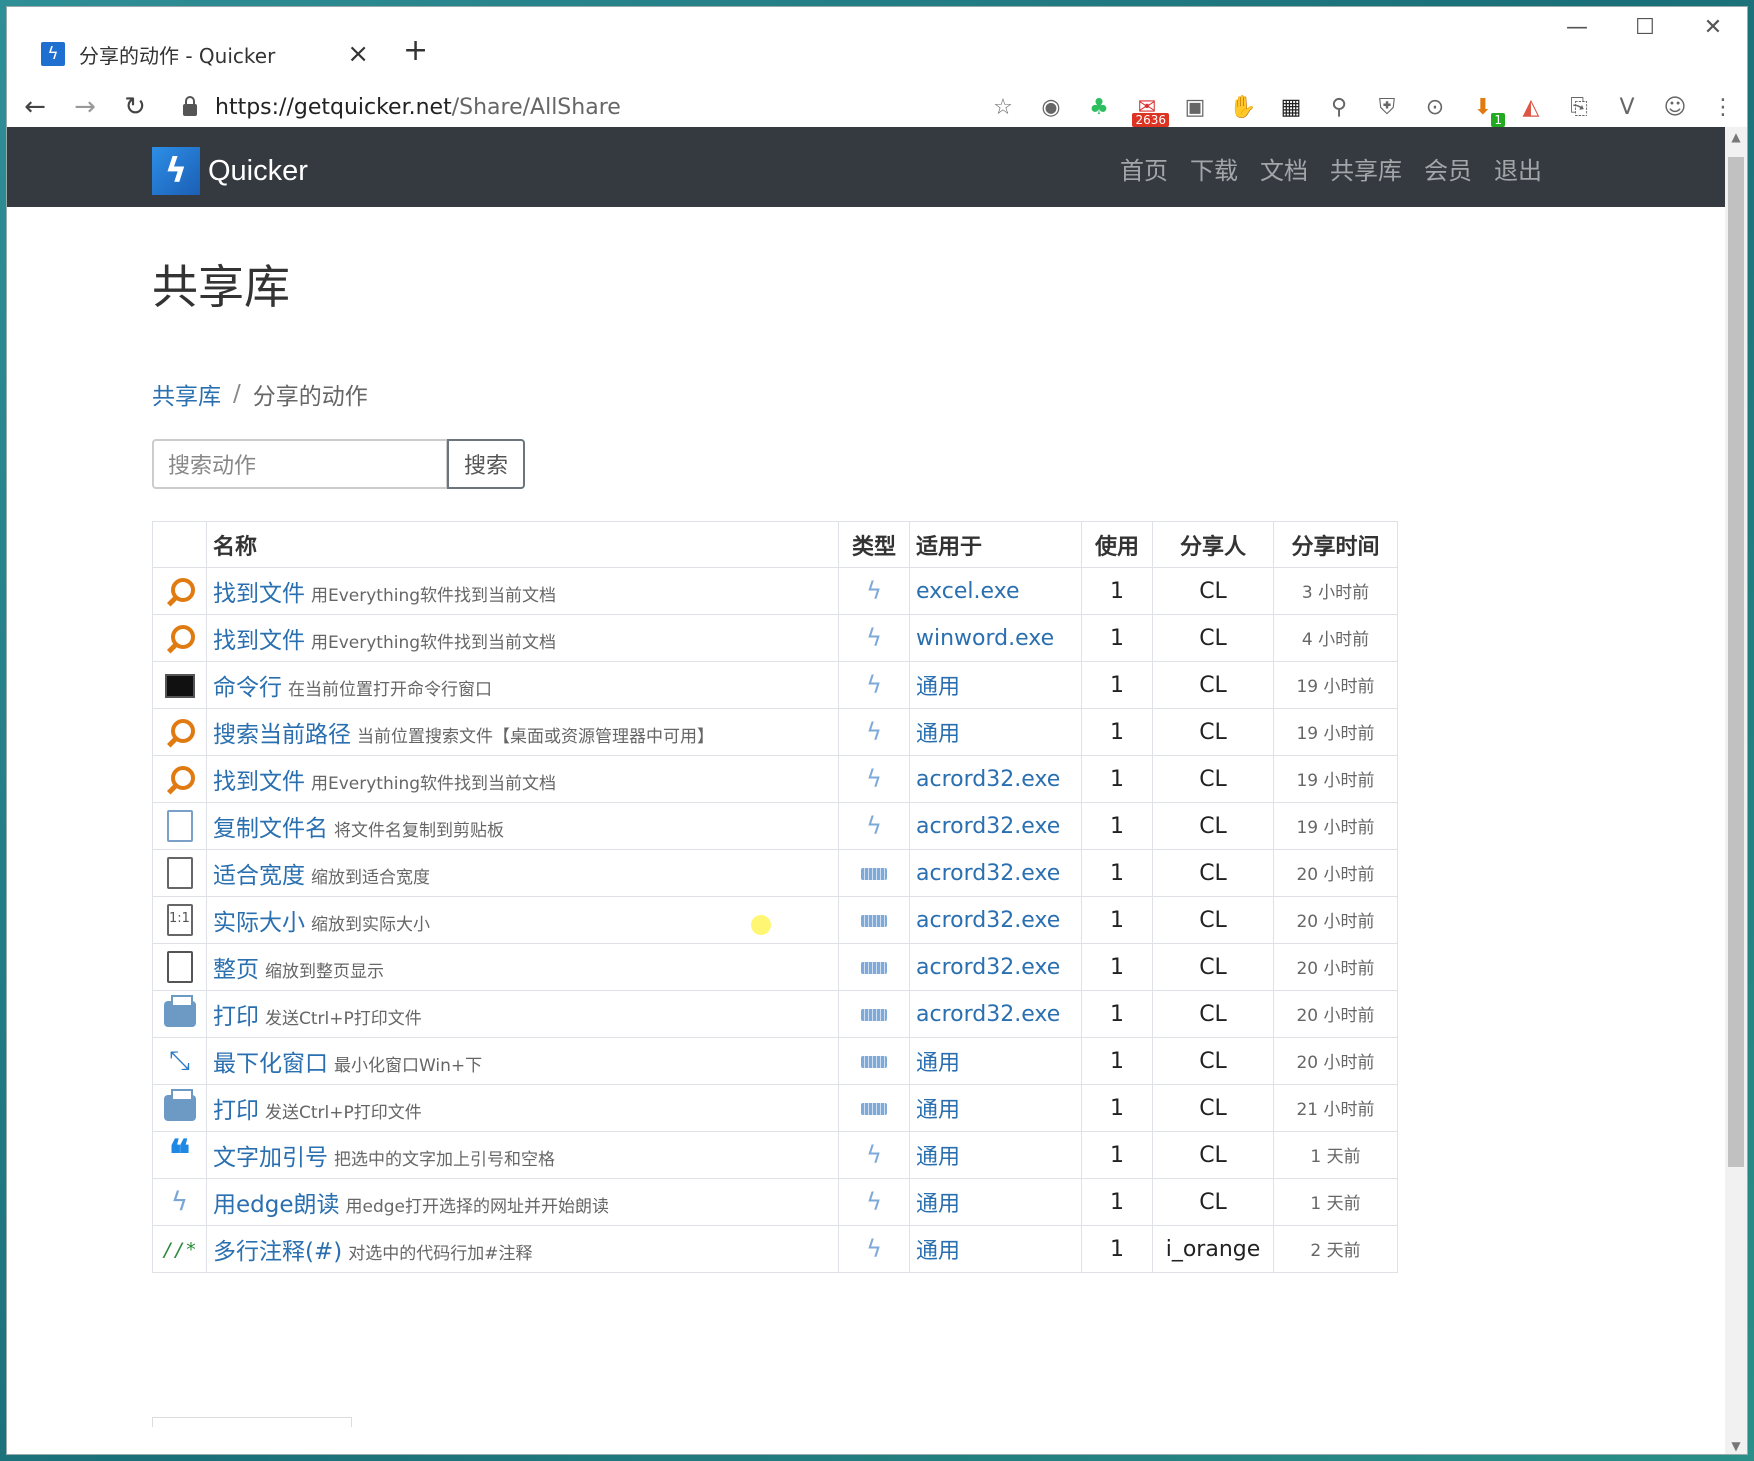  Describe the element at coordinates (1723, 107) in the screenshot. I see `menu-icon: ⋮` at that location.